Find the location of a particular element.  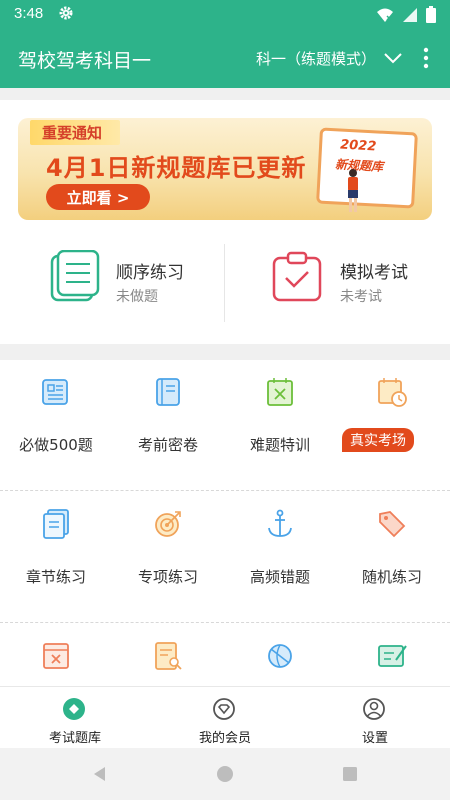

nav-my-membership: 我的会员 is located at coordinates (225, 718).